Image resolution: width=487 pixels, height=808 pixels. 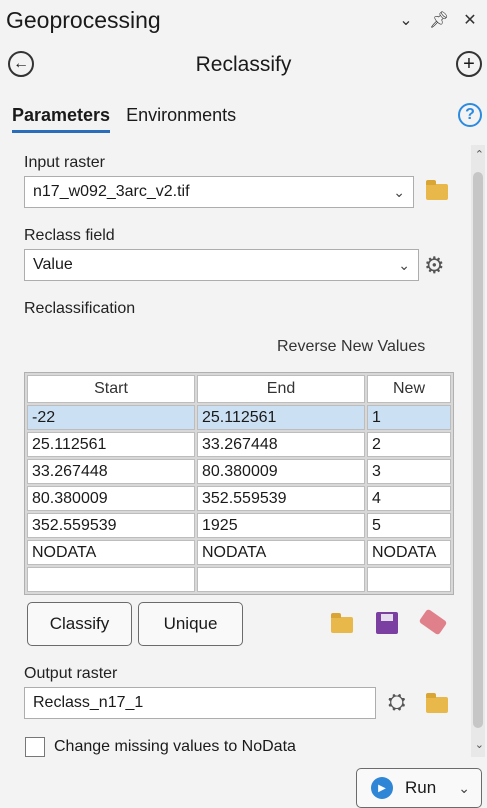 I want to click on column-header-new: New, so click(x=409, y=389).